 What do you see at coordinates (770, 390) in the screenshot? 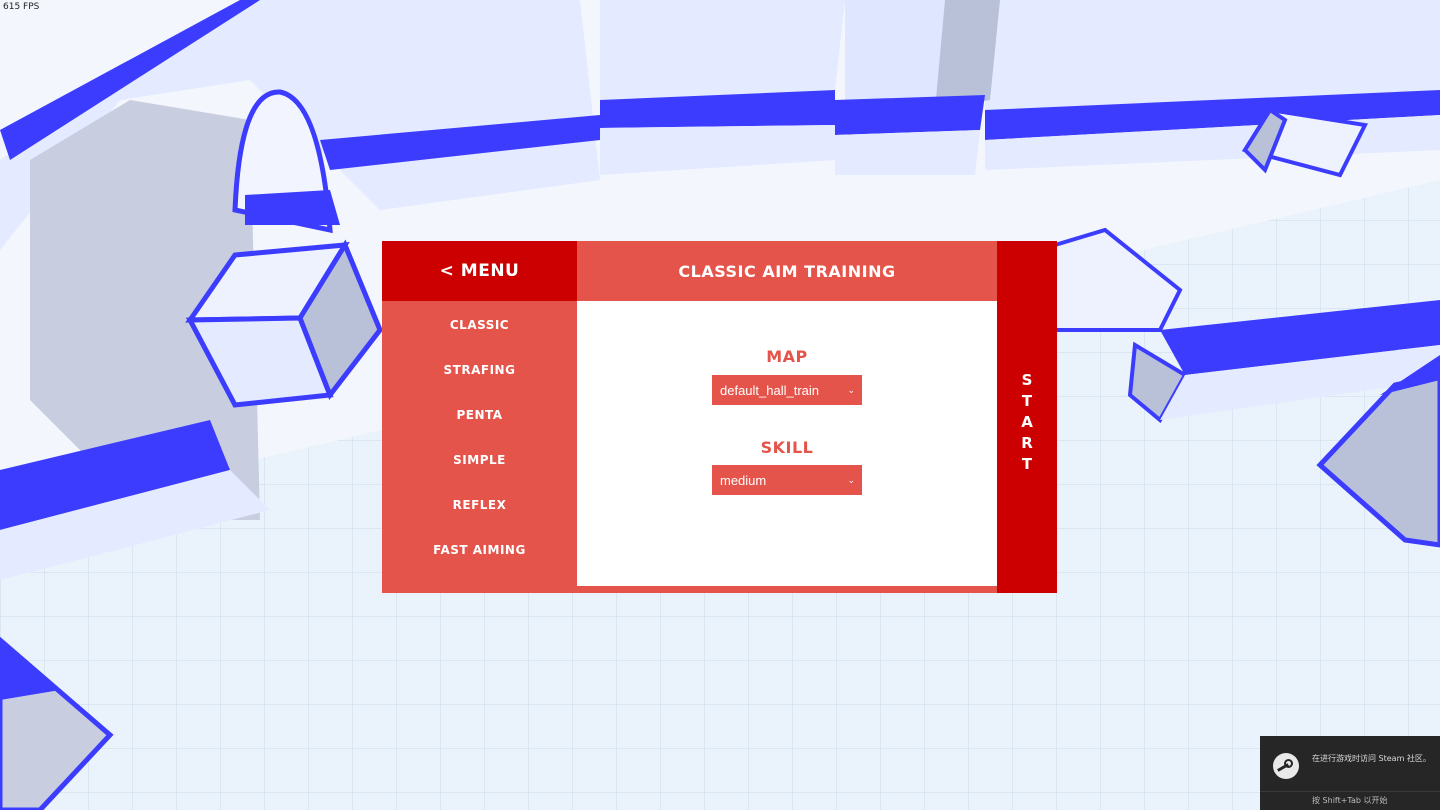
I see `map-select-value: default_hall_train` at bounding box center [770, 390].